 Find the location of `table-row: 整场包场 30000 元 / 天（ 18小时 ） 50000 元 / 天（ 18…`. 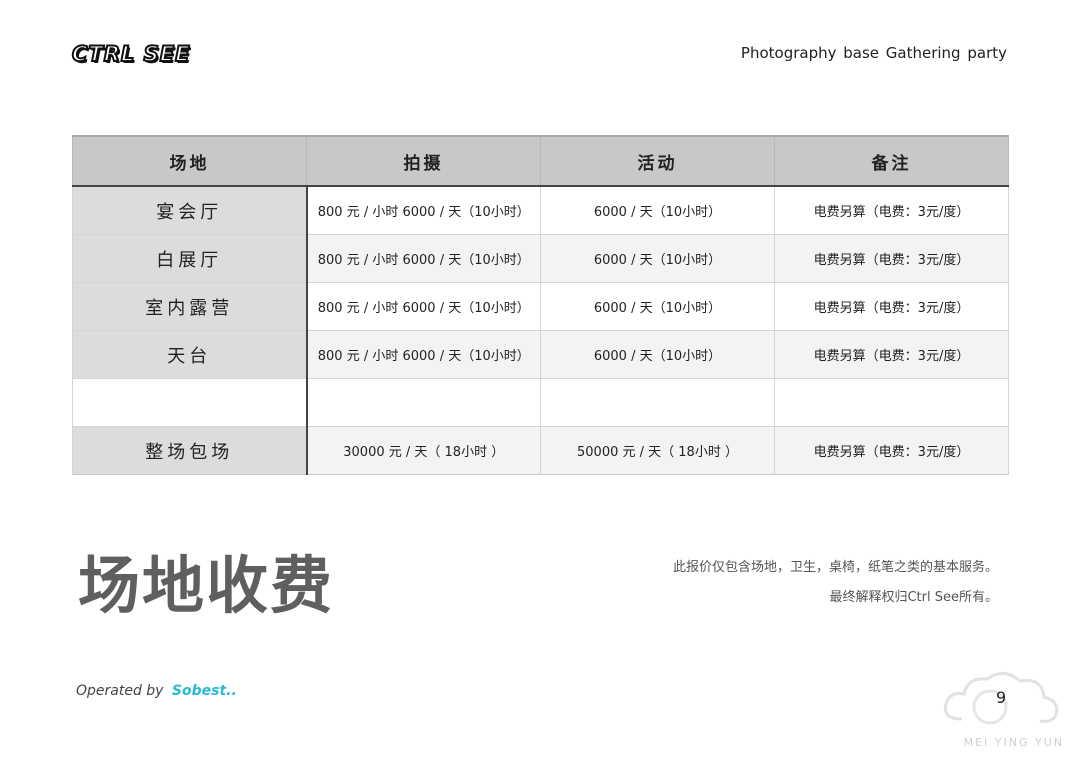

table-row: 整场包场 30000 元 / 天（ 18小时 ） 50000 元 / 天（ 18… is located at coordinates (540, 450).